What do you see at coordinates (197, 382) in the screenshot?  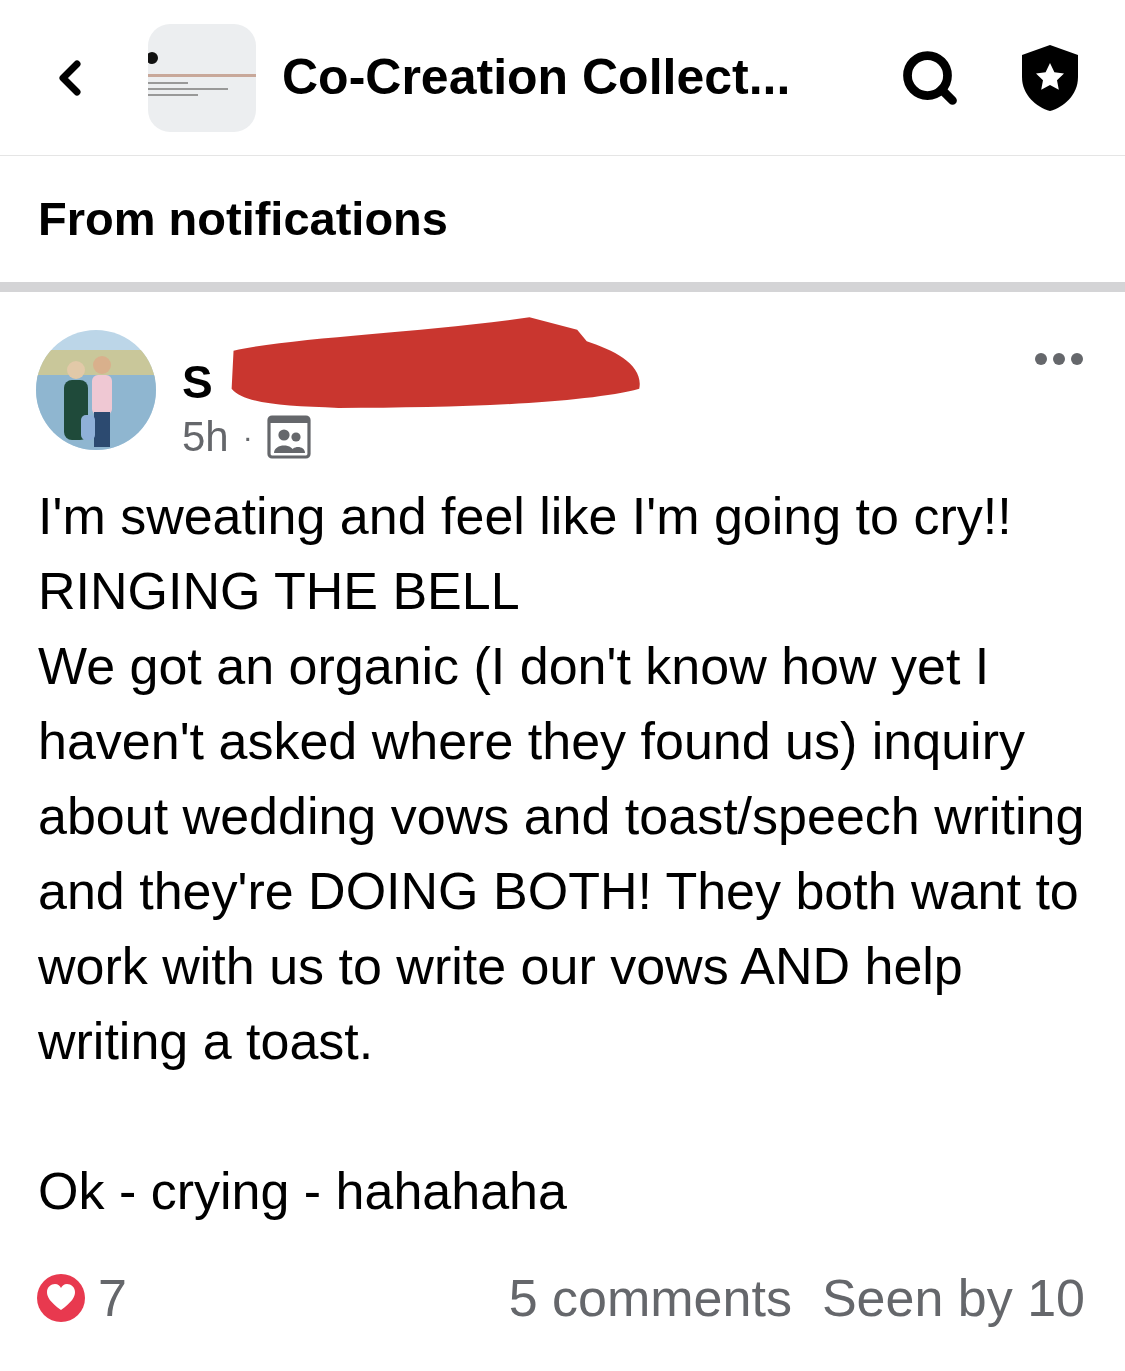 I see `author-name: S` at bounding box center [197, 382].